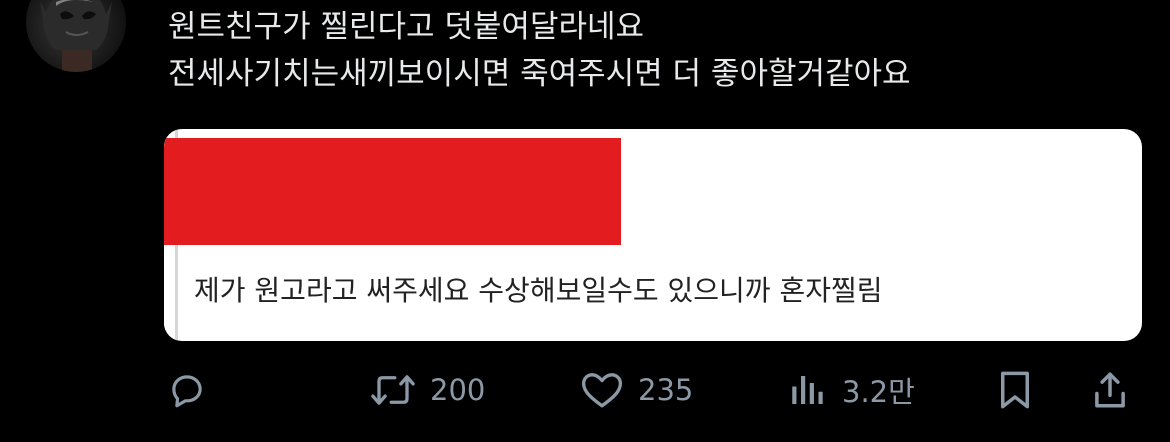  What do you see at coordinates (539, 74) in the screenshot?
I see `tweet-text-line: 전세사기치는새끼보이시면 죽여주시면 더 좋아할거같아요` at bounding box center [539, 74].